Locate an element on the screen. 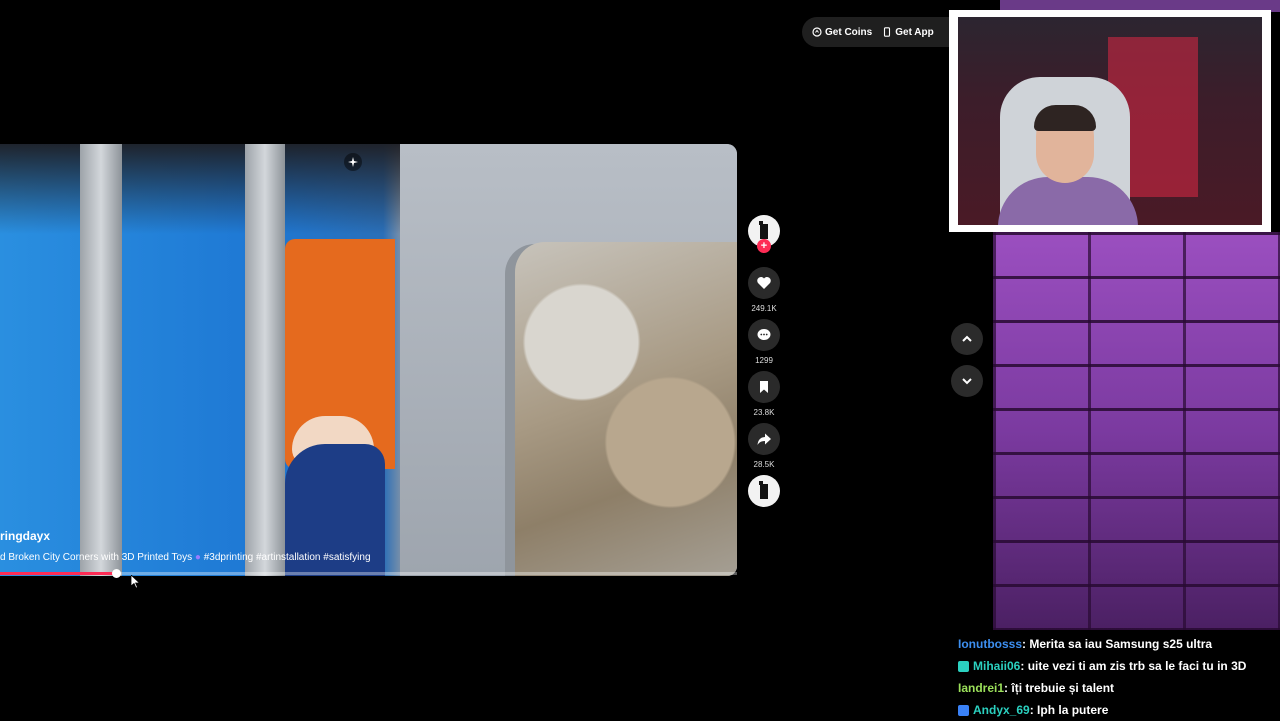  comment-button is located at coordinates (764, 335).